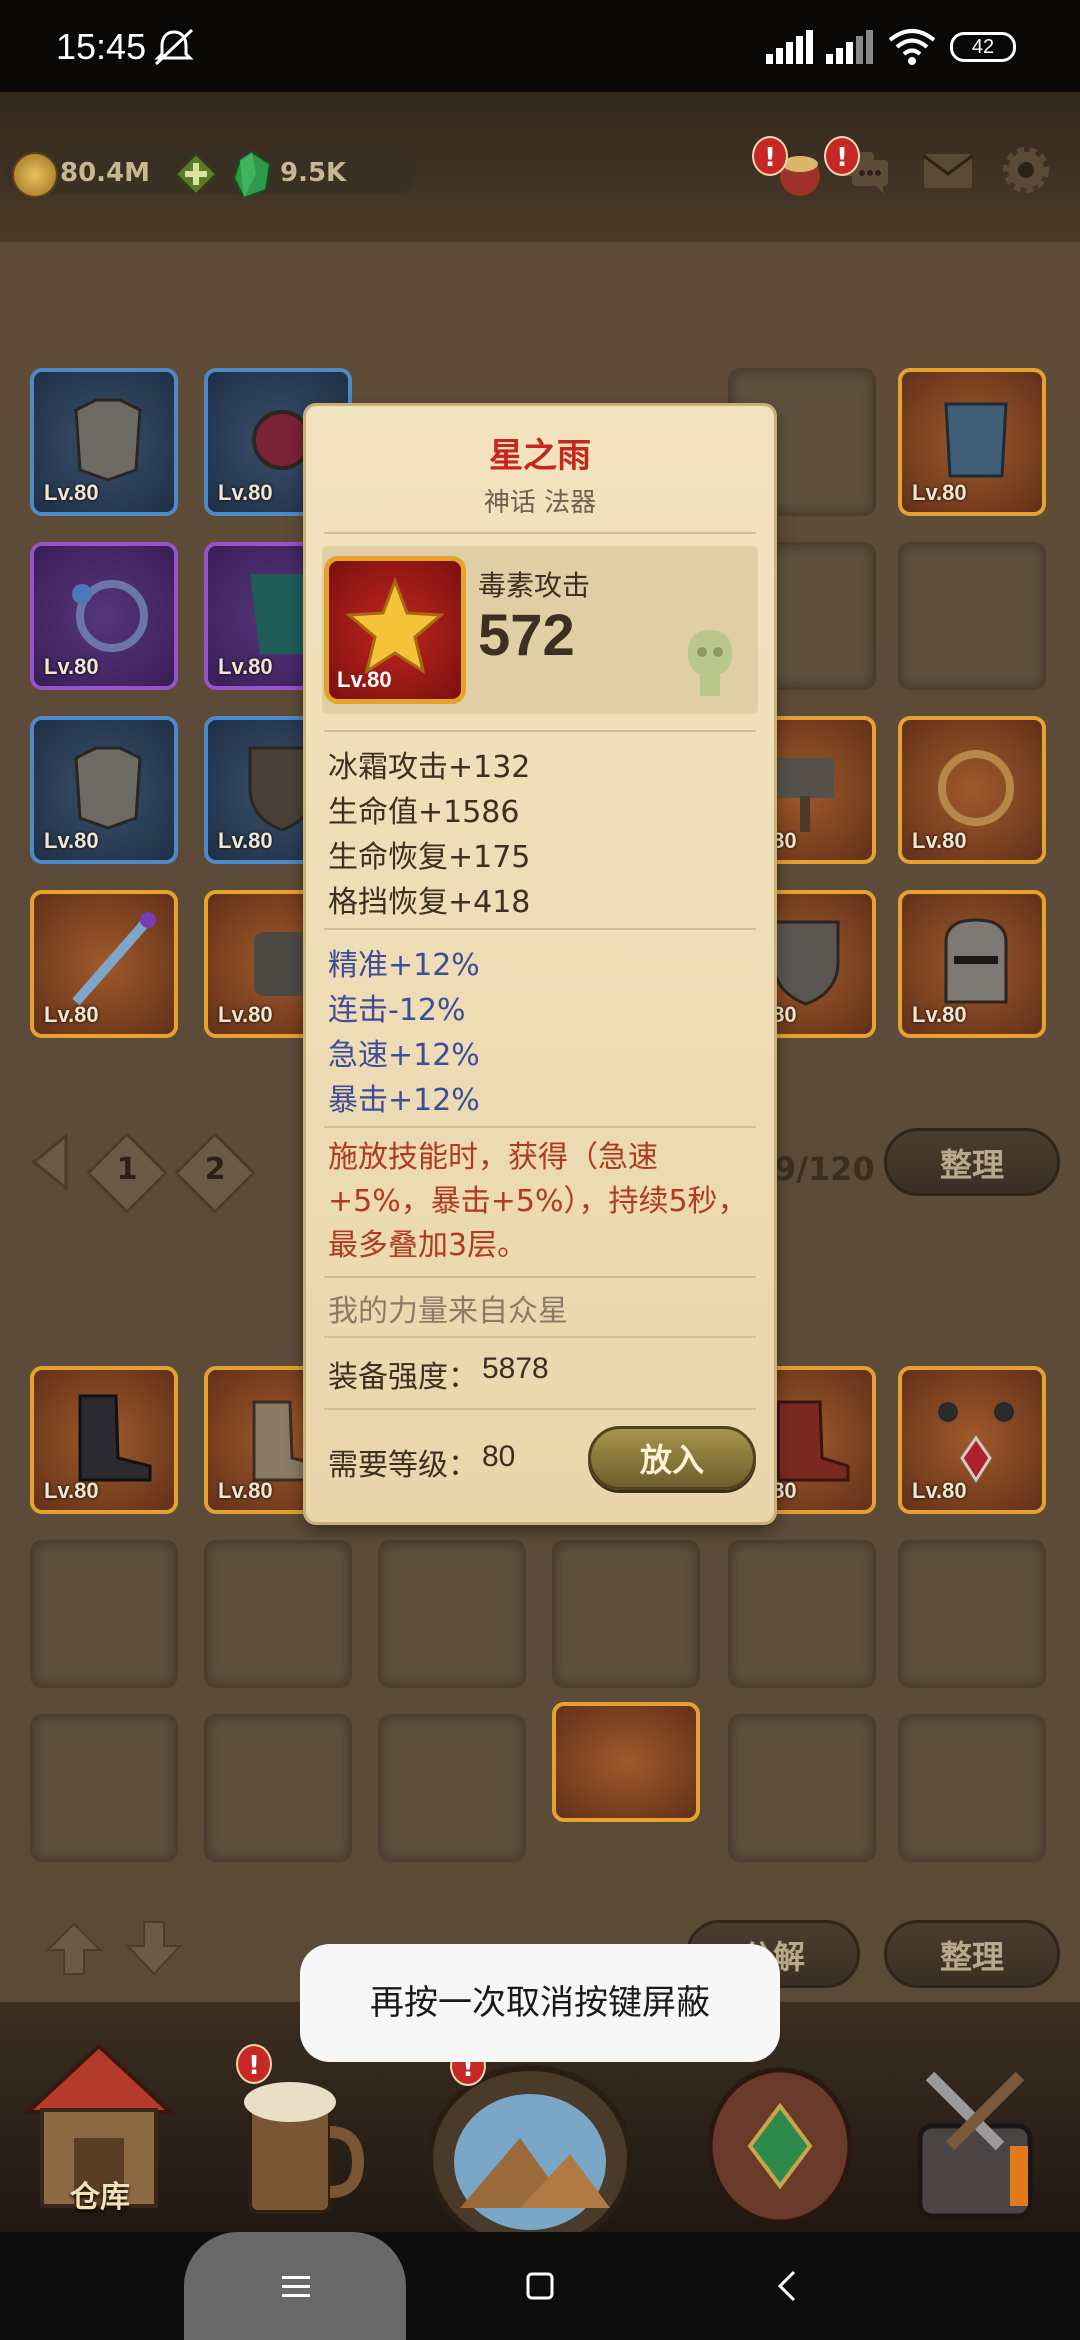  I want to click on divider, so click(540, 533).